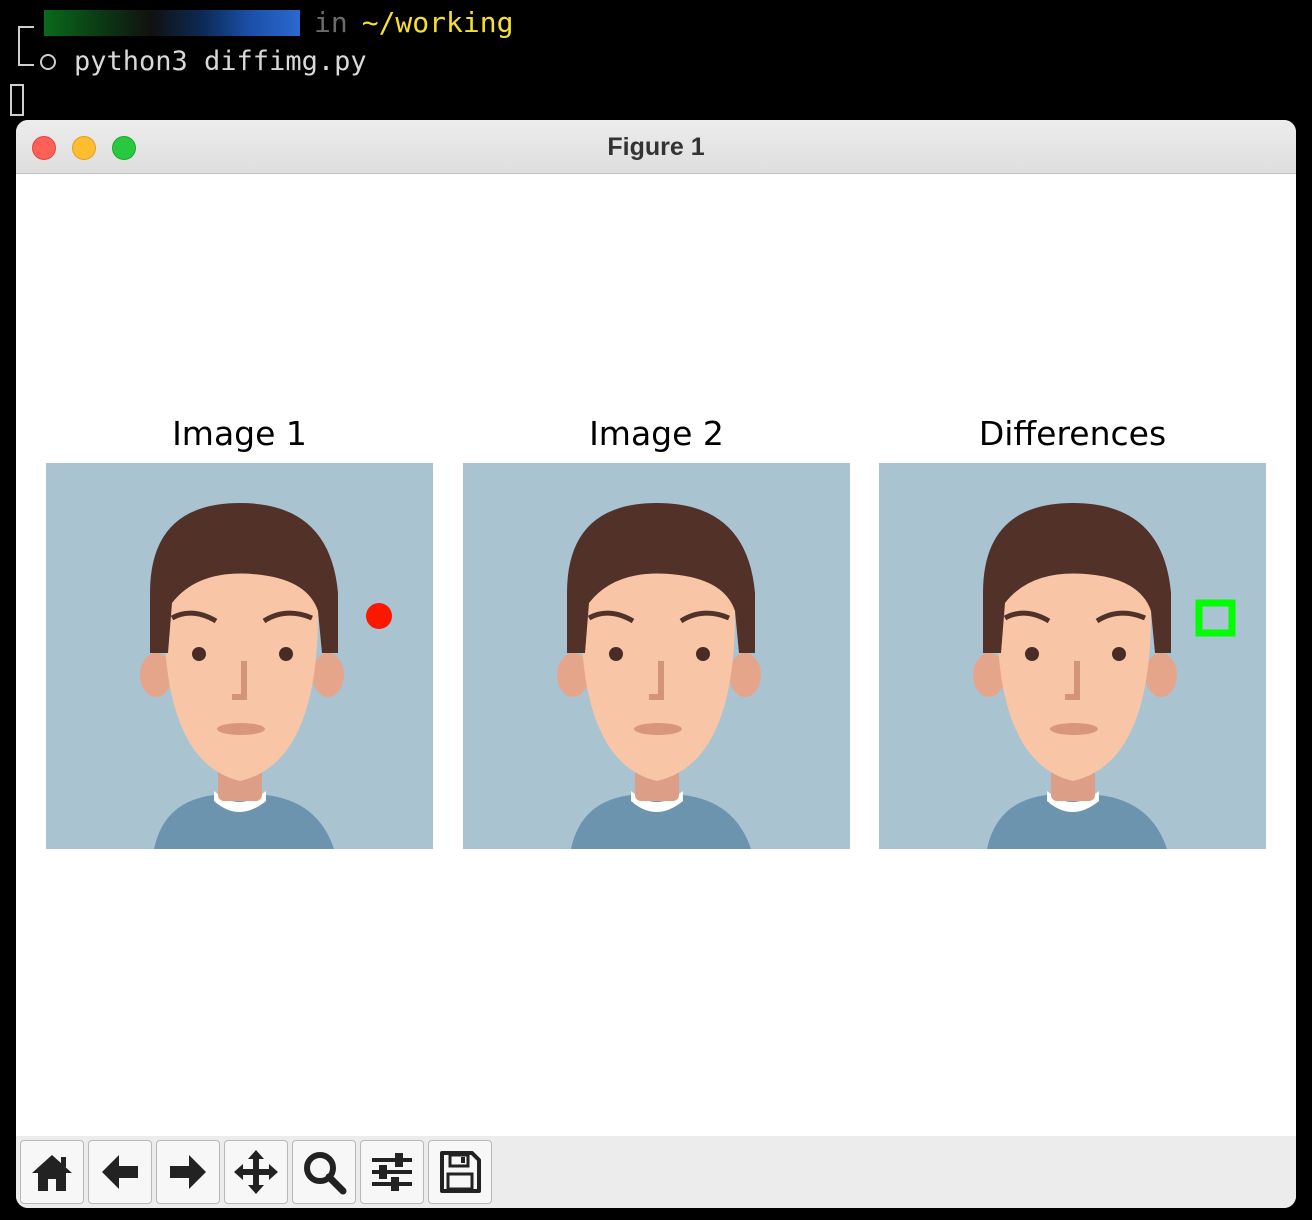  I want to click on zoom-button, so click(324, 1172).